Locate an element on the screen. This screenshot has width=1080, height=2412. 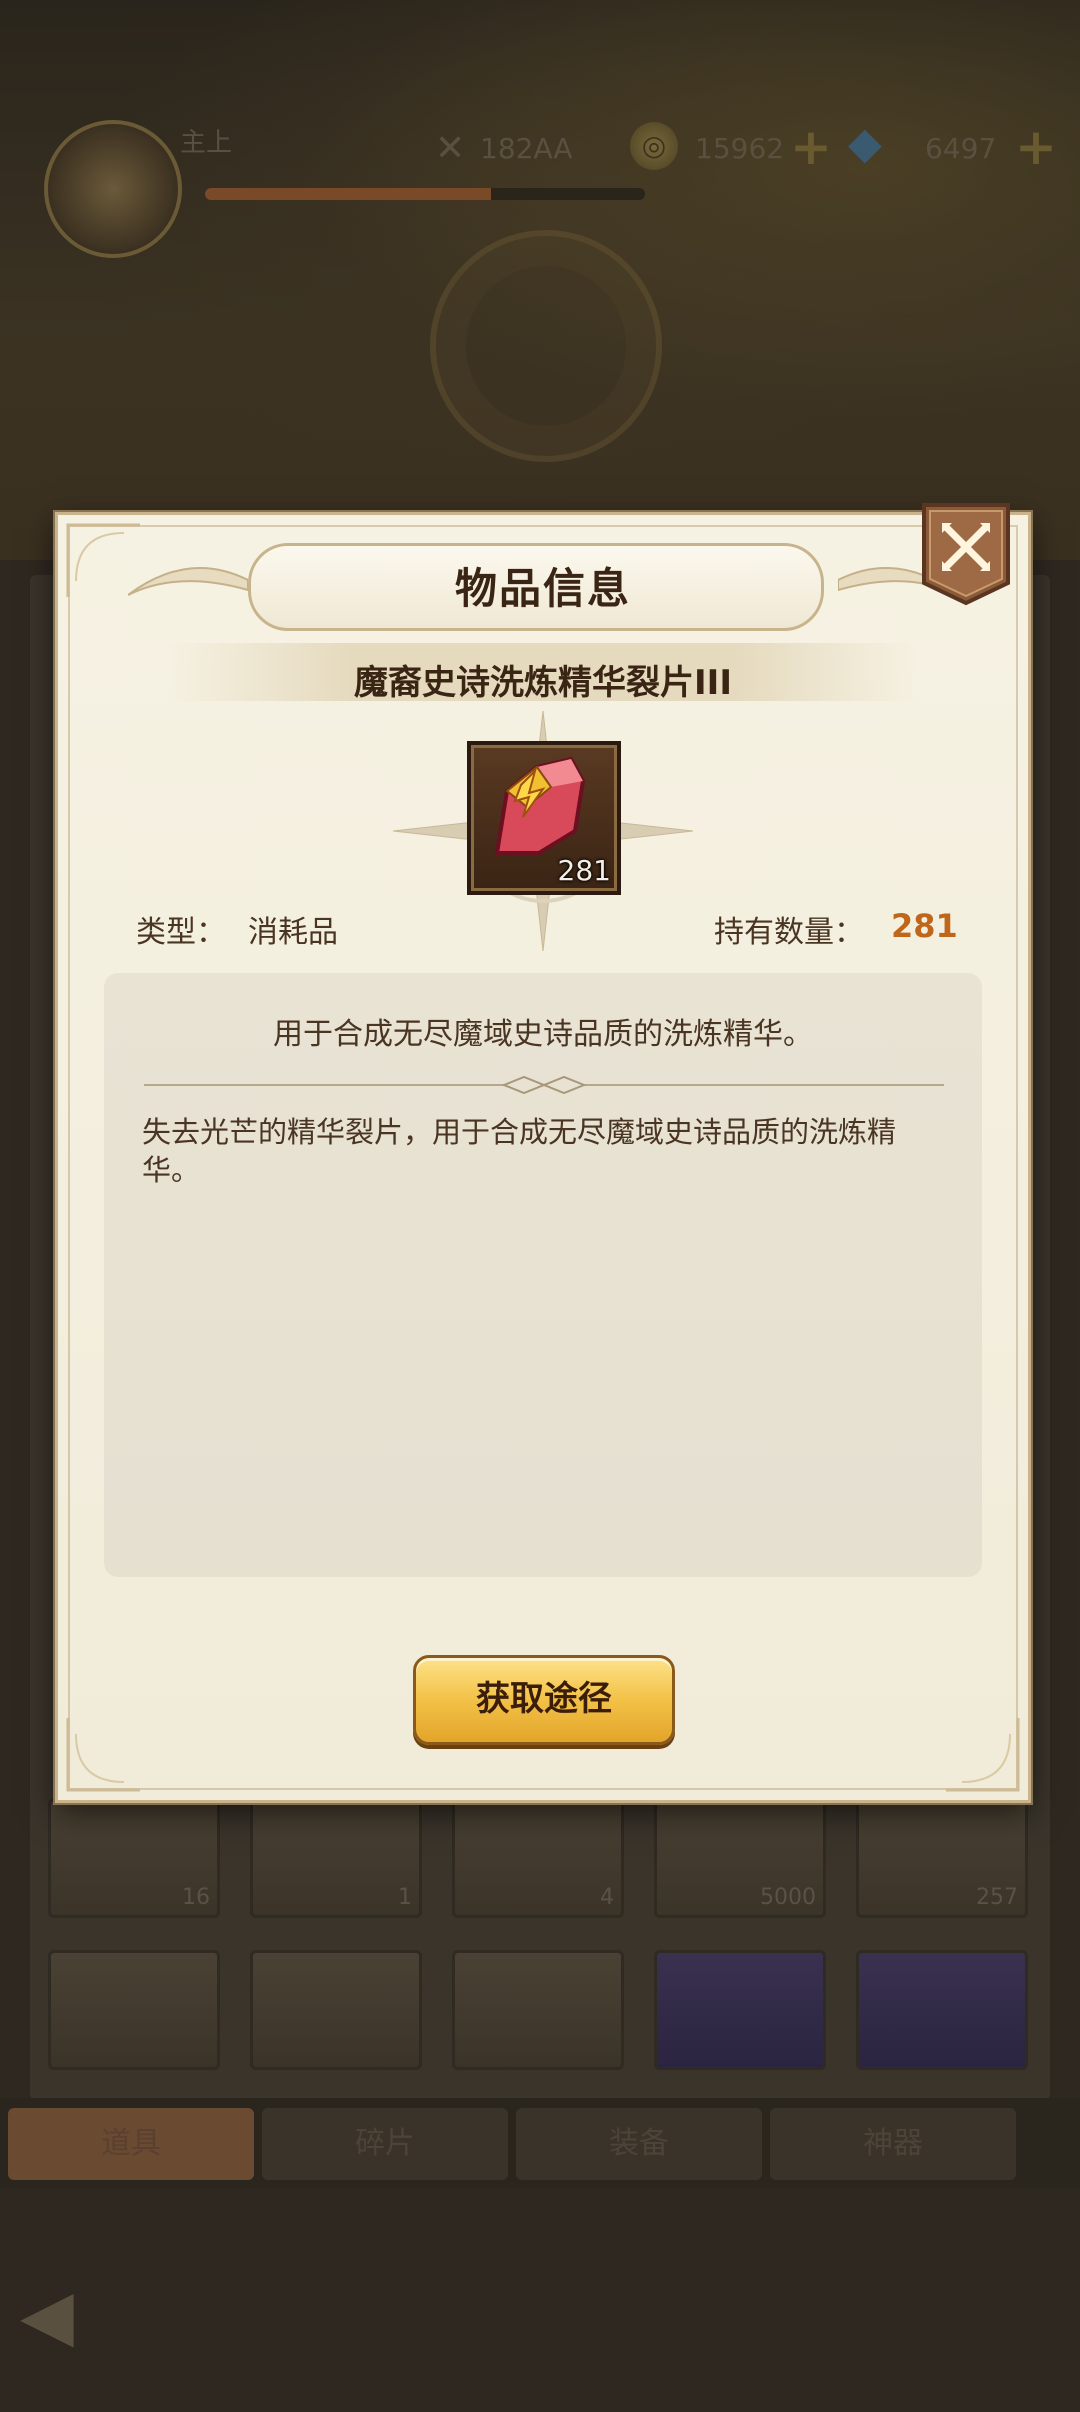
owned-count-label: 持有数量： is located at coordinates (789, 932).